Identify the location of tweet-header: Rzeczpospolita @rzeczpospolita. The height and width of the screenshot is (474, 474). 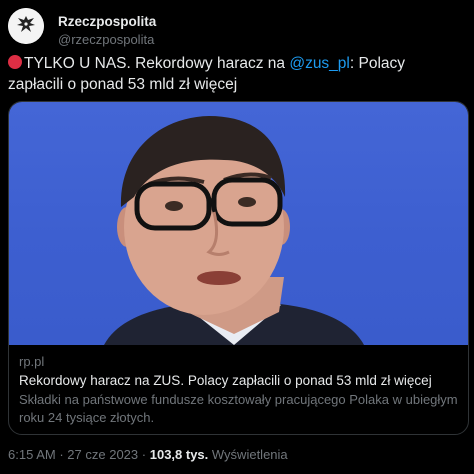
(237, 27).